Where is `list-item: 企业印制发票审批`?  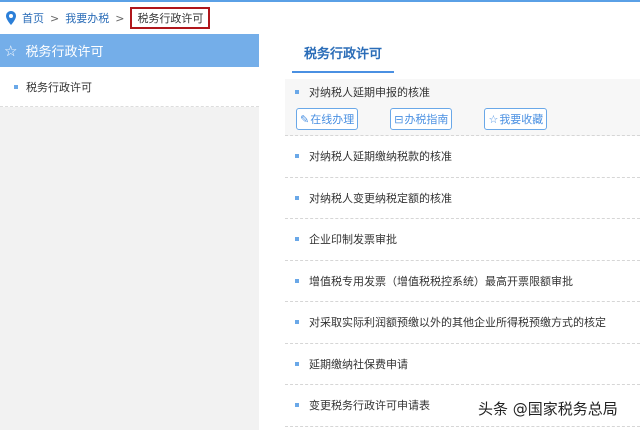 list-item: 企业印制发票审批 is located at coordinates (462, 240).